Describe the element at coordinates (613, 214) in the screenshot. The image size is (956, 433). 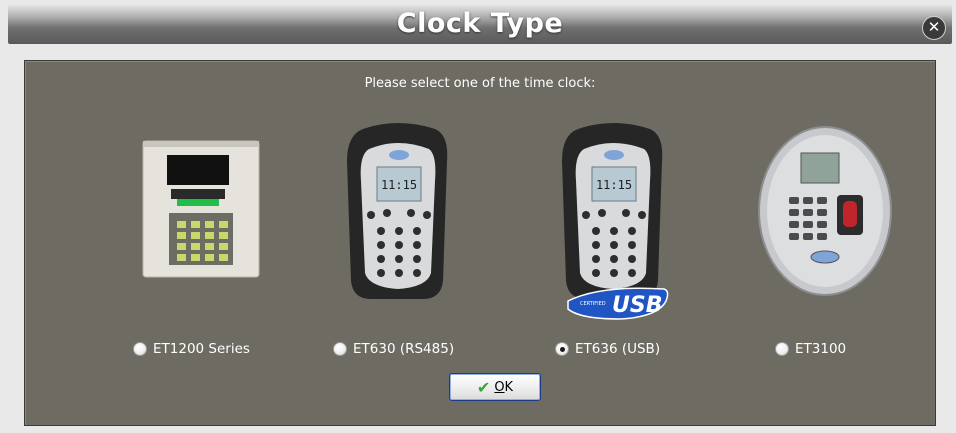
I see `et636-clock-icon: 11:15` at that location.